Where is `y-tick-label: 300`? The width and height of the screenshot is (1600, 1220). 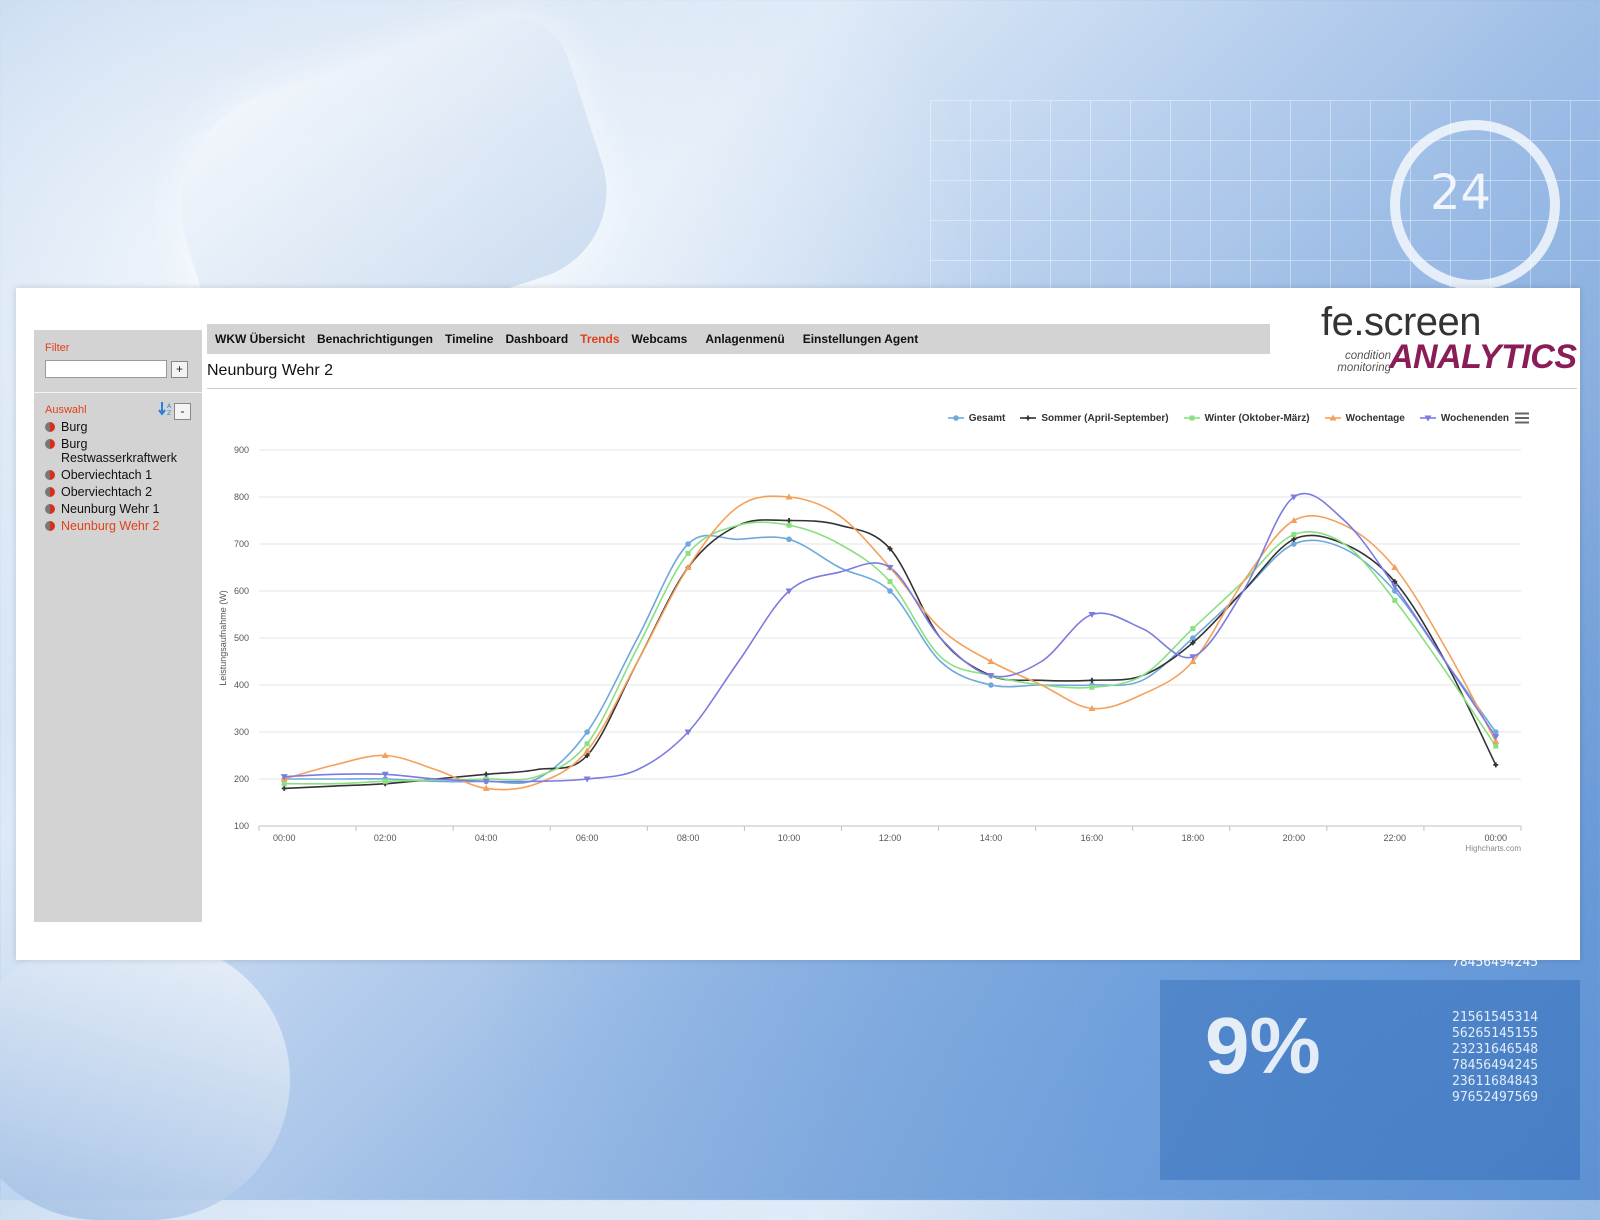
y-tick-label: 300 is located at coordinates (241, 732).